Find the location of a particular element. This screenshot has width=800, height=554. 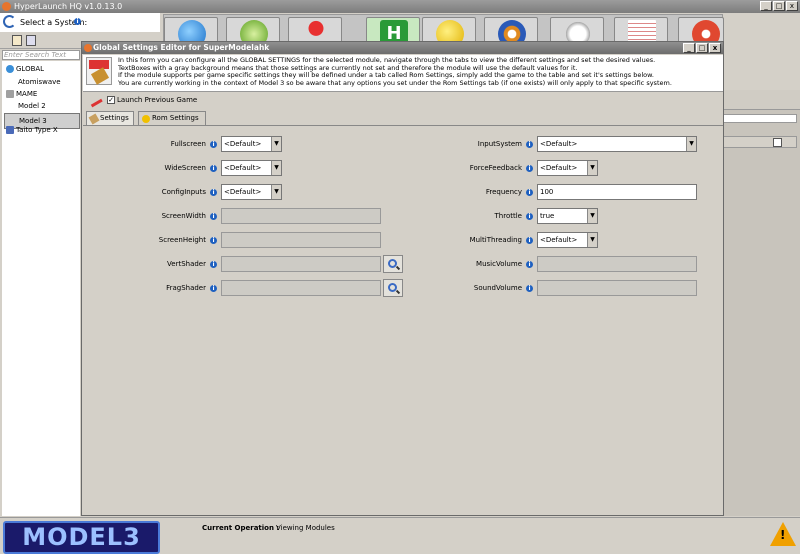

screenwidth-input is located at coordinates (301, 216).